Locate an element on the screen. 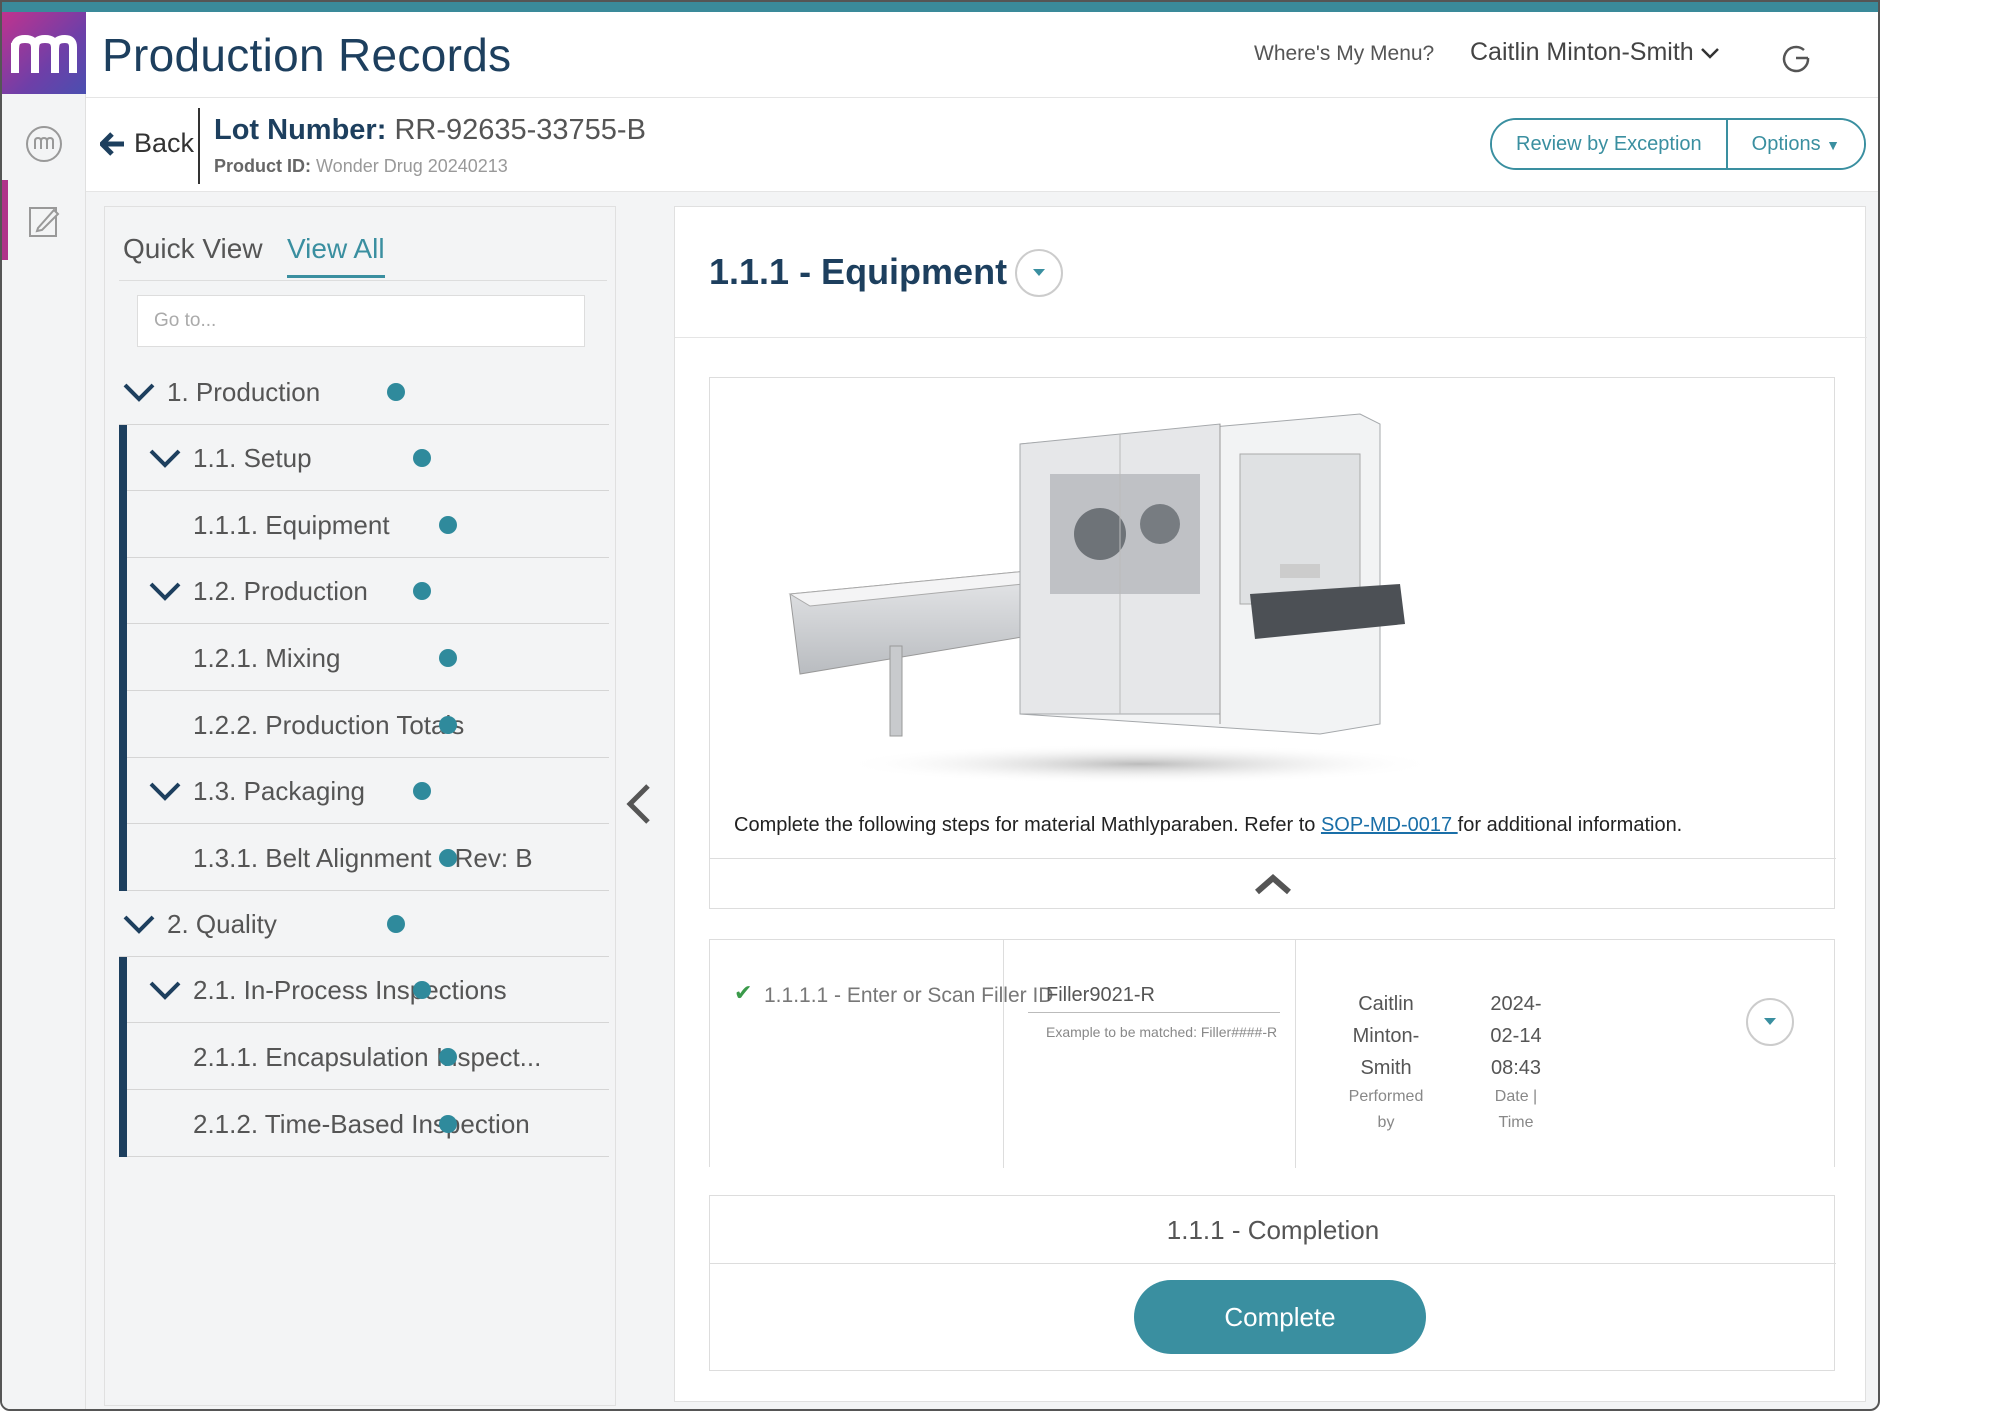  chevron-up-icon is located at coordinates (1273, 884).